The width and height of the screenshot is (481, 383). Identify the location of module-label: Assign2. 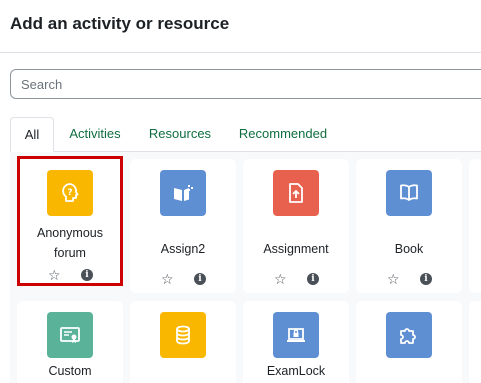
(183, 249).